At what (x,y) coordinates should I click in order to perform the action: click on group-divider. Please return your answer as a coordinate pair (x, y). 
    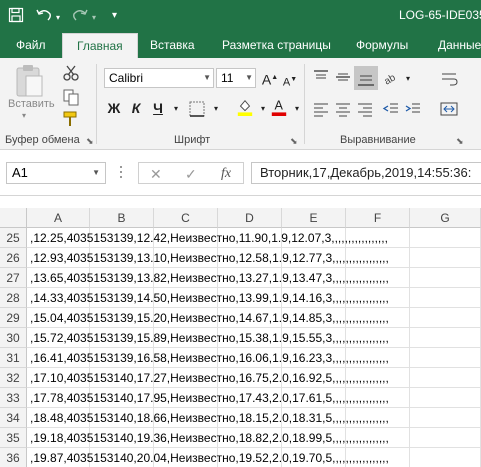
    Looking at the image, I should click on (96, 104).